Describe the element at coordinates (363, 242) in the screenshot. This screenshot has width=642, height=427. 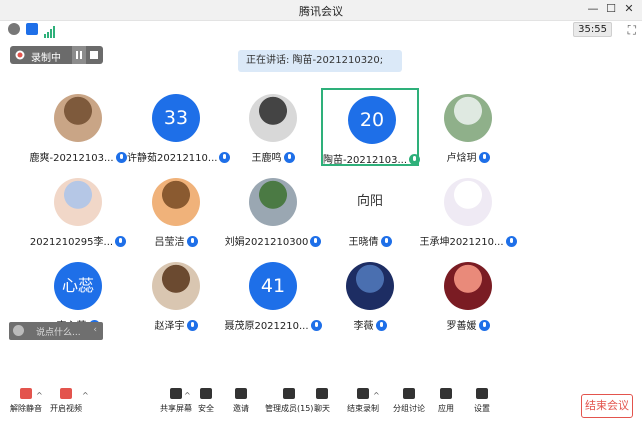
I see `participant-name-text: 王晓倩` at that location.